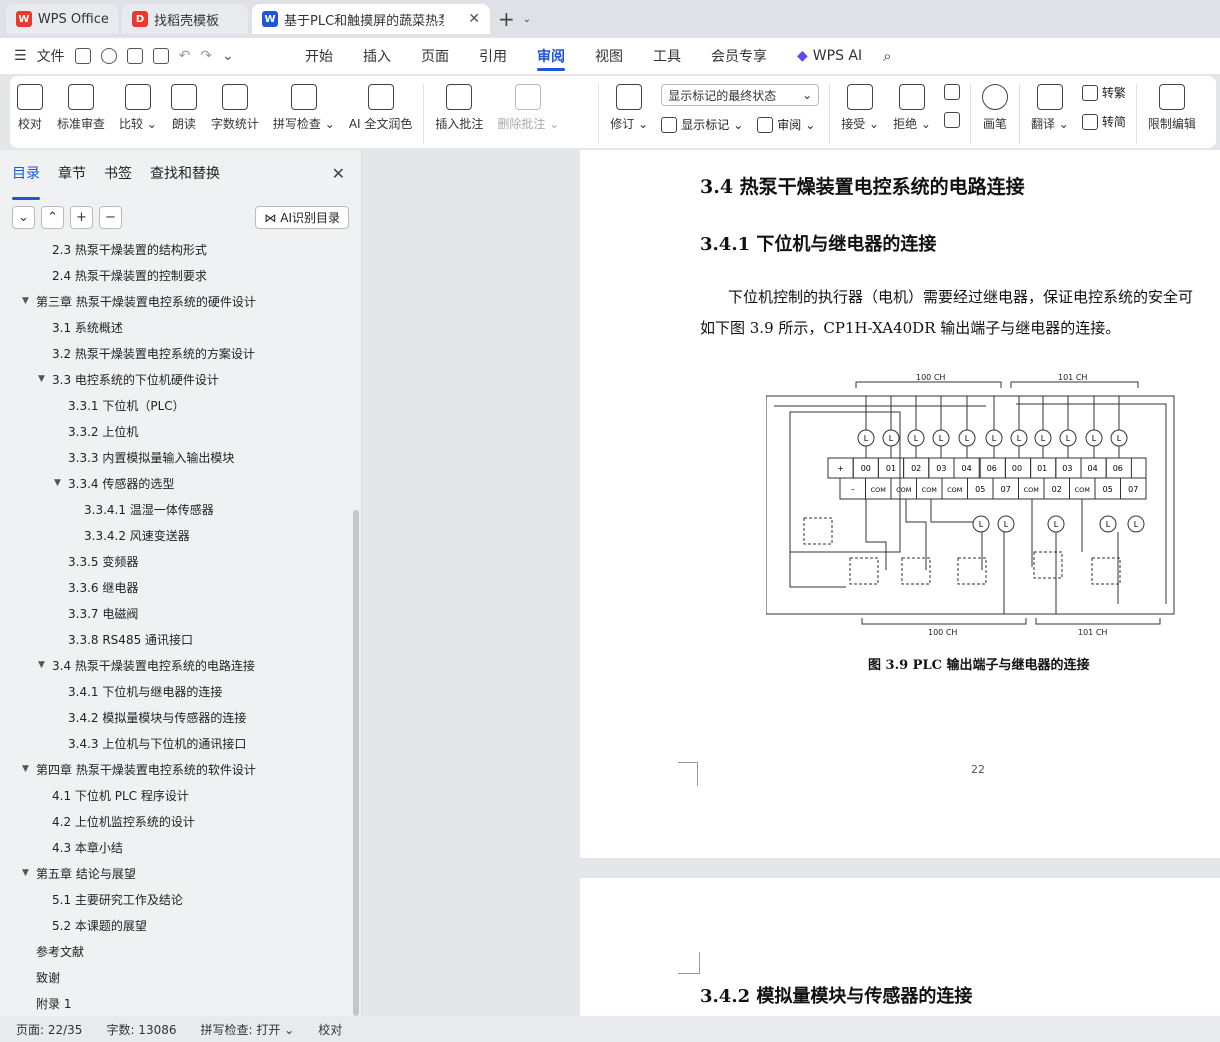 This screenshot has width=1220, height=1042. What do you see at coordinates (887, 56) in the screenshot?
I see `search-icon: ⌕` at bounding box center [887, 56].